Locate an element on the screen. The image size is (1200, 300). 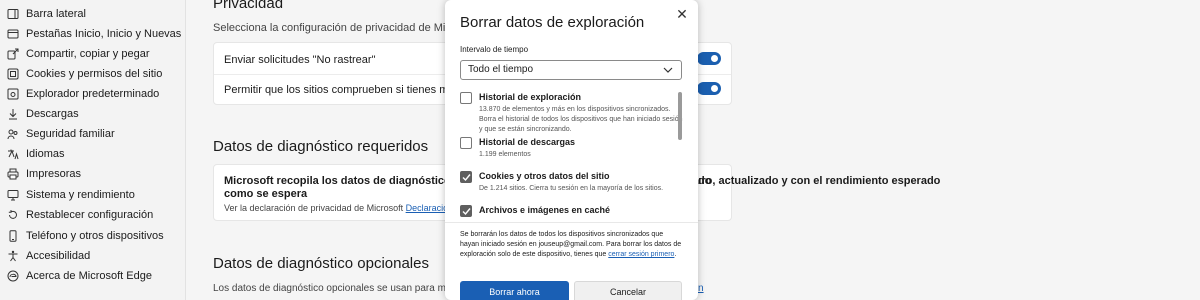
sidebar-item-reset: Restablecer configuración is located at coordinates (92, 215).